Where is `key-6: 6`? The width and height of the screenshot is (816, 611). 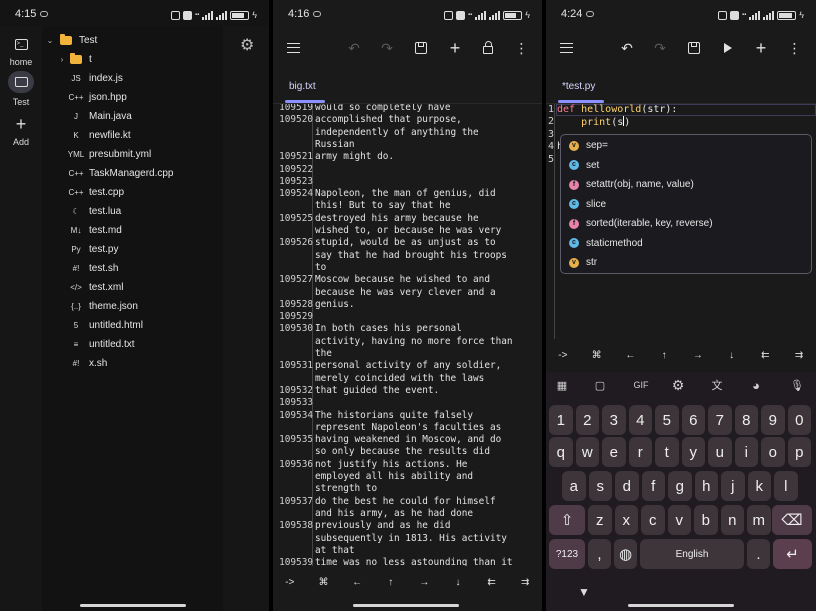 key-6: 6 is located at coordinates (693, 420).